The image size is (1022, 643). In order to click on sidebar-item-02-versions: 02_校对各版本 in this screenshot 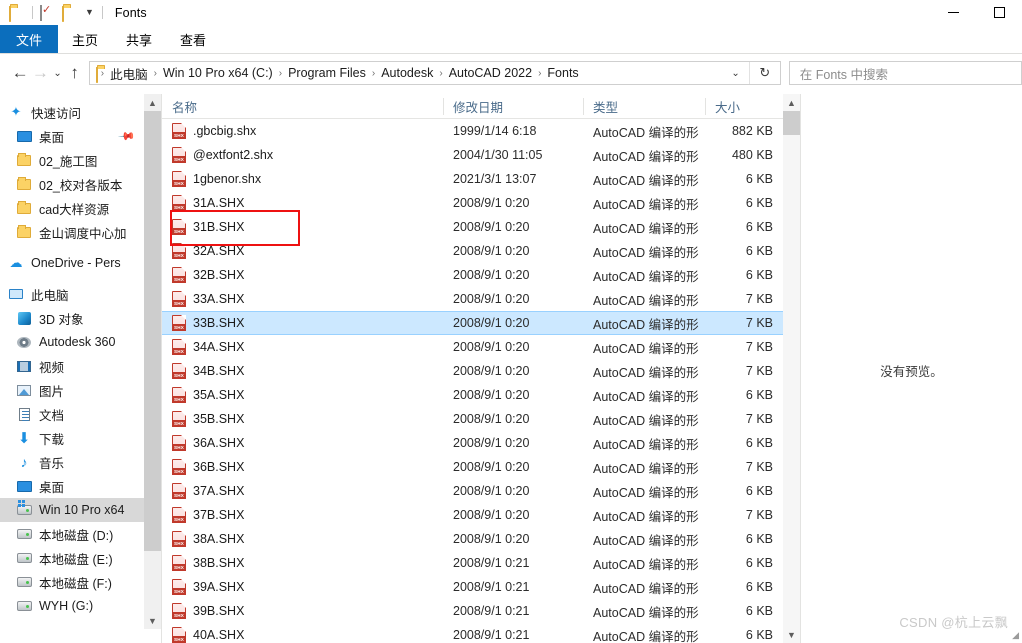, I will do `click(72, 184)`.